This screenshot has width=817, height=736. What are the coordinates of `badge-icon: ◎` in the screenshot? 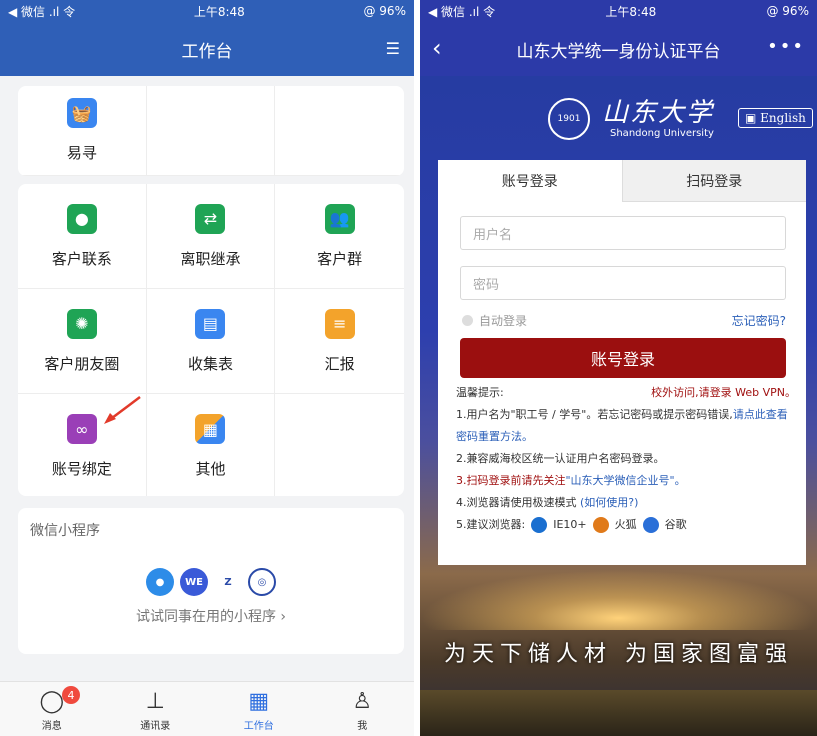 It's located at (262, 582).